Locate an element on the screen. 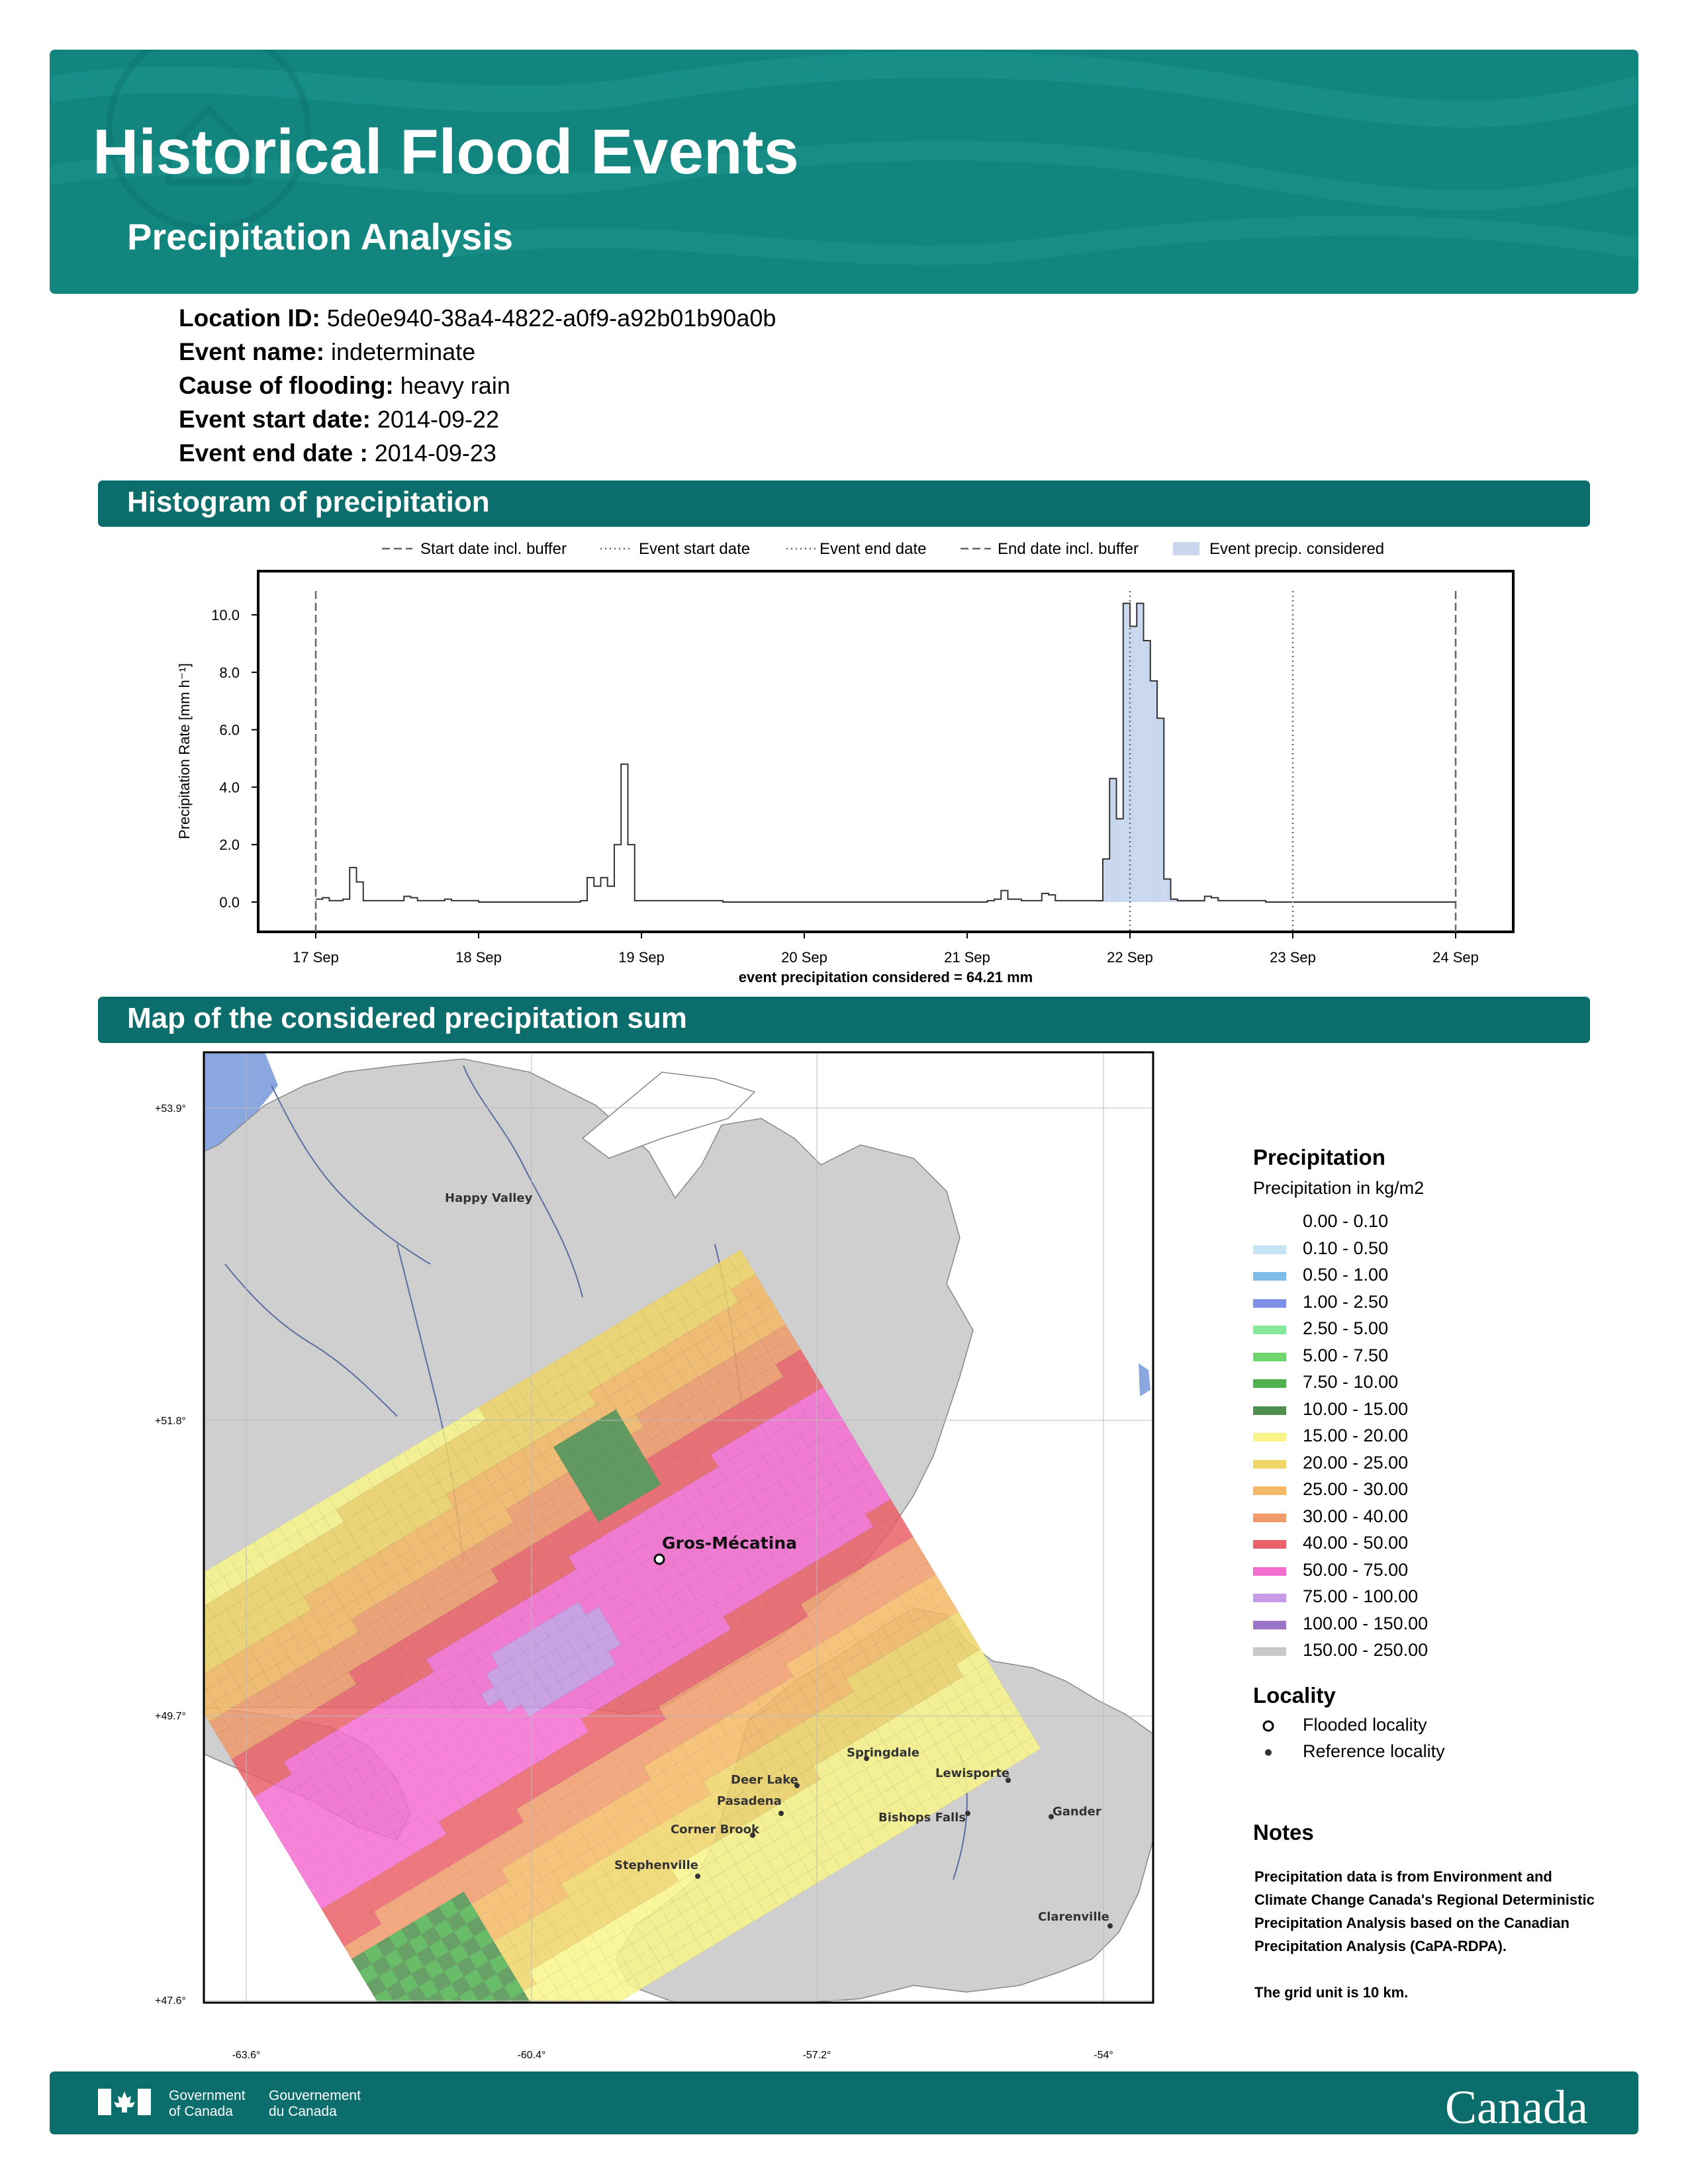 This screenshot has height=2184, width=1688. locality-clarenville: Clarenville is located at coordinates (1073, 1917).